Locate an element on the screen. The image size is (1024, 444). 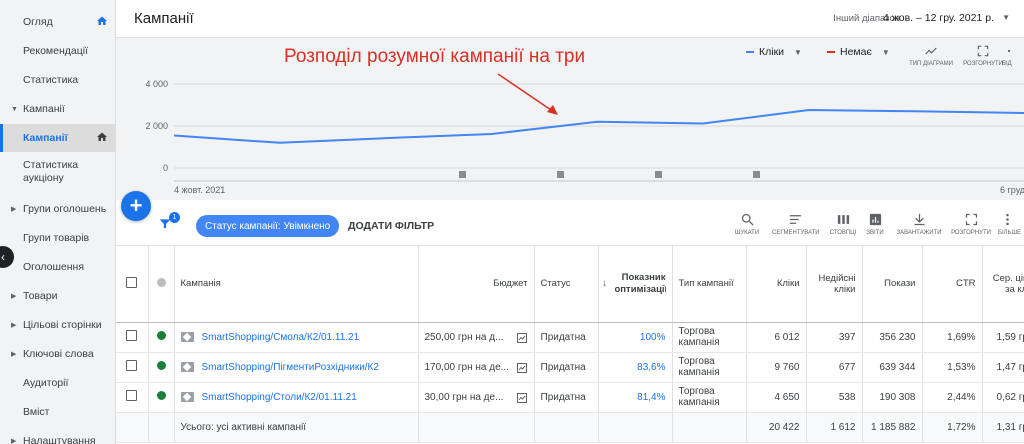
caret-right-icon: ▶ is located at coordinates (14, 209).